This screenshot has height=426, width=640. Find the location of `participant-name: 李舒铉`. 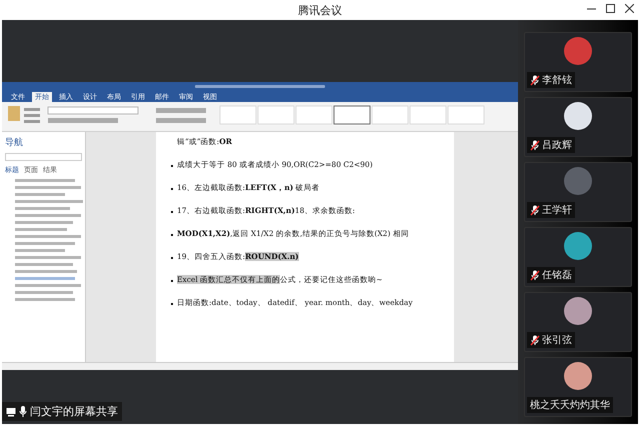

participant-name: 李舒铉 is located at coordinates (557, 80).